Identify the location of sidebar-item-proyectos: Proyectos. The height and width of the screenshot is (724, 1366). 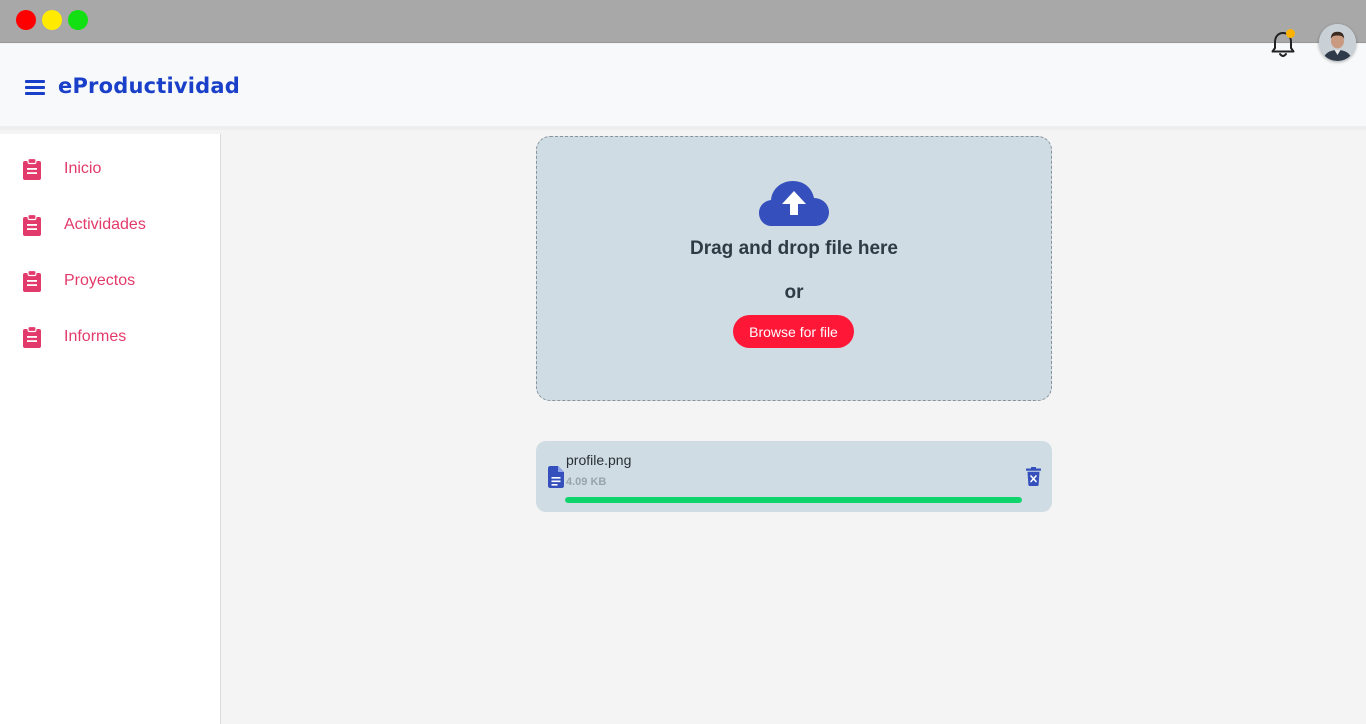
(110, 282).